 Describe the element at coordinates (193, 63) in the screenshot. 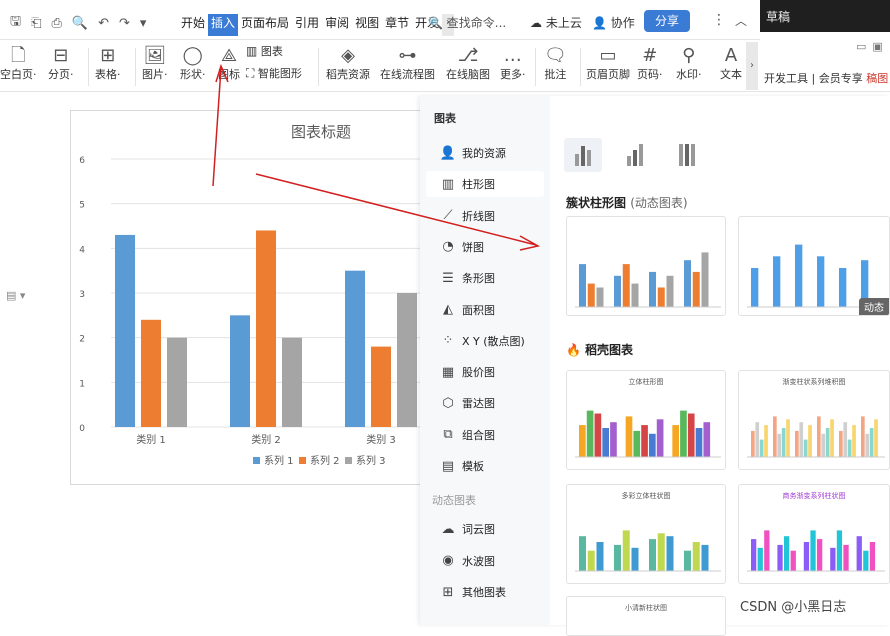

I see `toolbar-shape: ◯ 形状·` at that location.